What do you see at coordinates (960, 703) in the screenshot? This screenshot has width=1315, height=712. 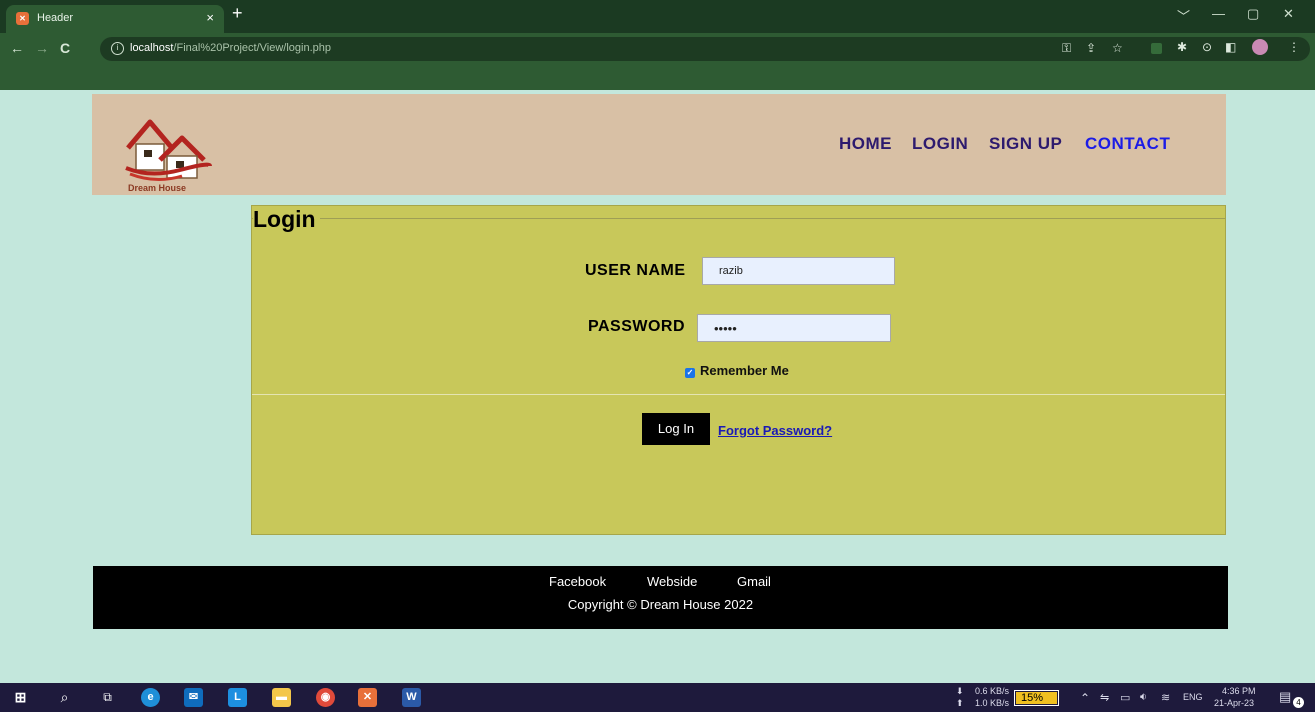 I see `upload-arrow-icon: ⬆` at bounding box center [960, 703].